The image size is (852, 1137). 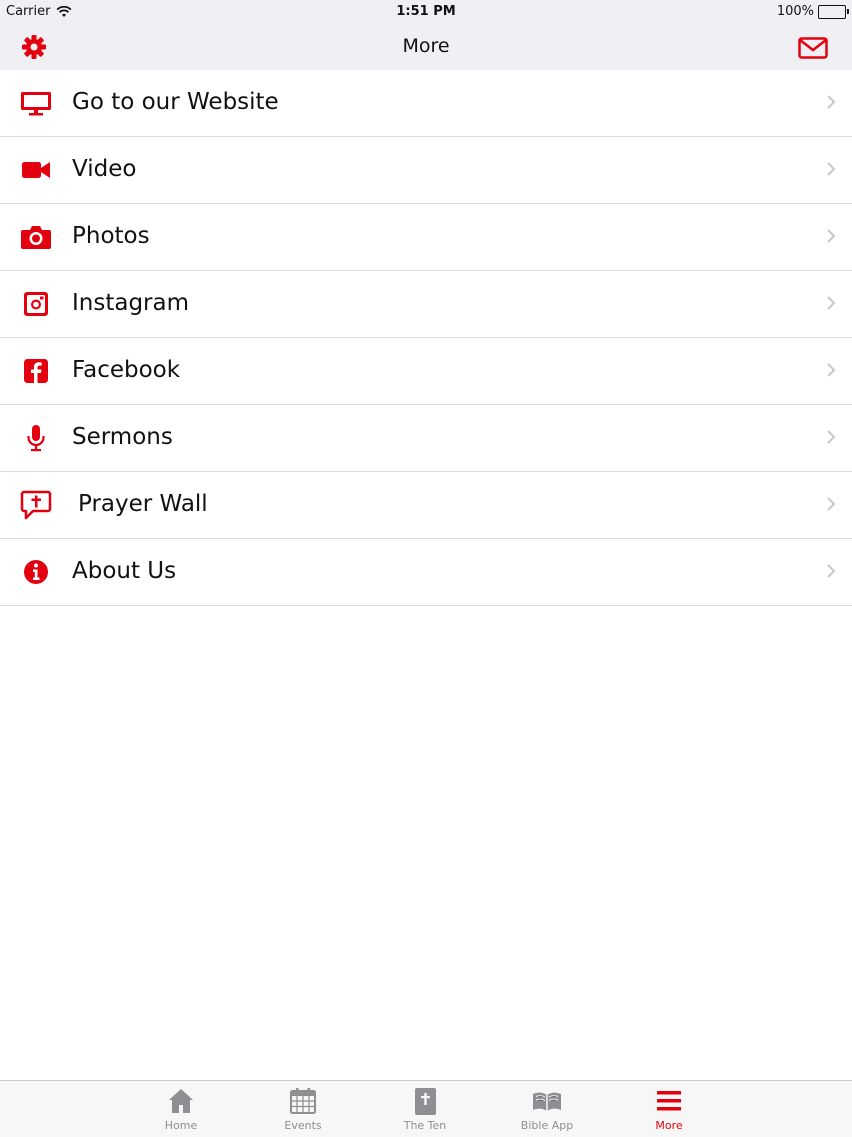 I want to click on status-right: 100%, so click(x=812, y=11).